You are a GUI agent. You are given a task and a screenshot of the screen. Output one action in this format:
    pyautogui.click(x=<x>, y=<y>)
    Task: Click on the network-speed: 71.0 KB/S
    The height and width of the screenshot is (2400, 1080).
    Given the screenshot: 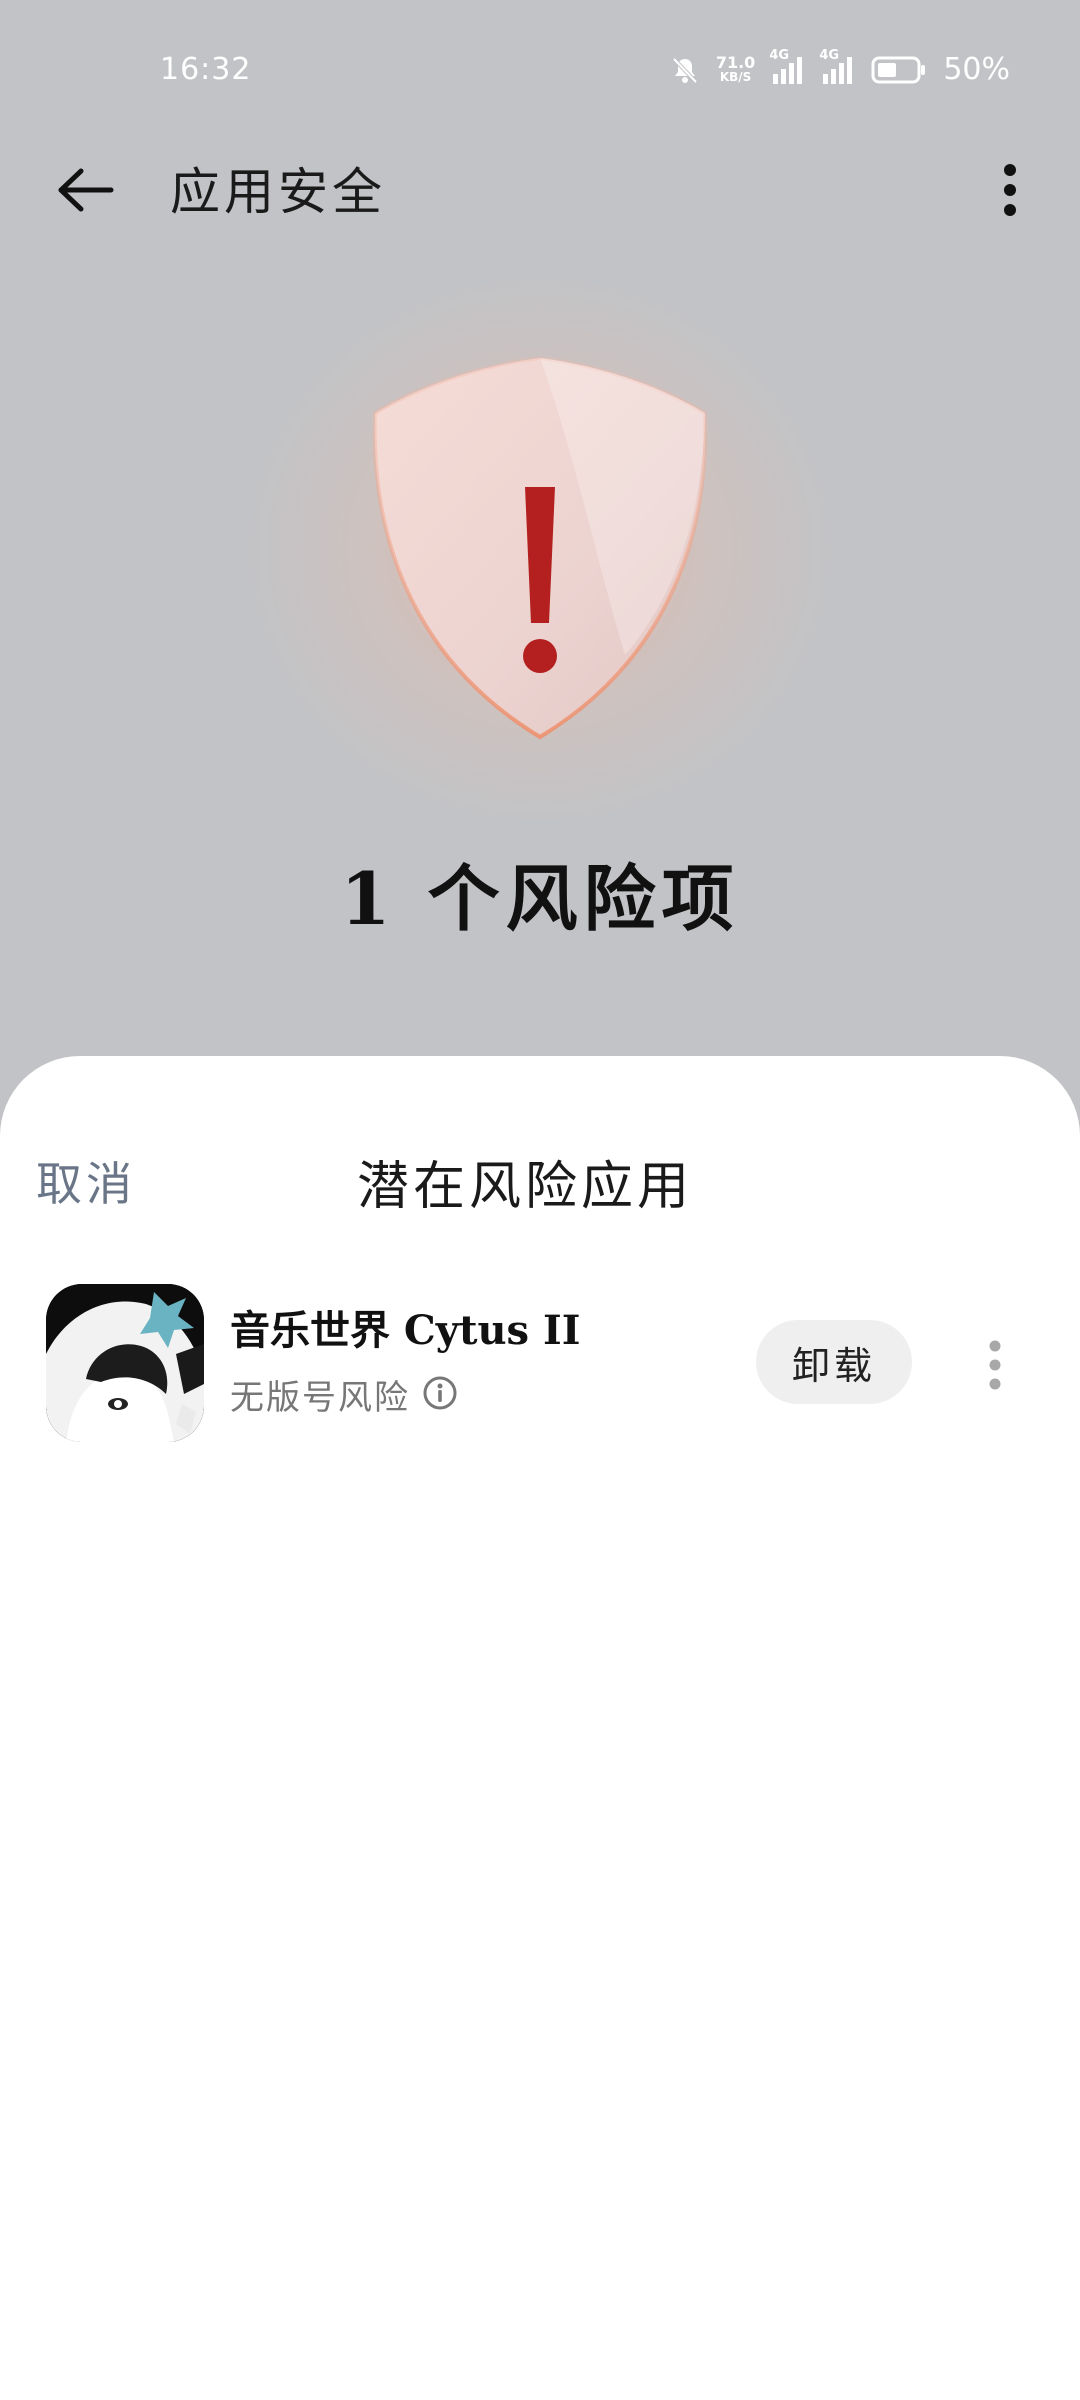 What is the action you would take?
    pyautogui.click(x=735, y=68)
    